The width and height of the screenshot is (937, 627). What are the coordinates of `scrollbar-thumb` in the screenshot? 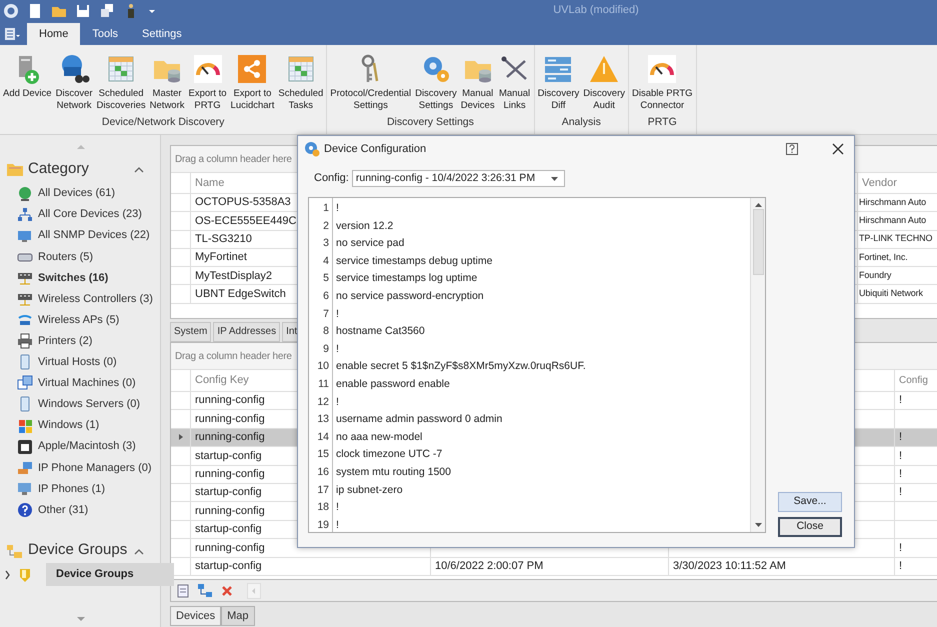 It's located at (758, 242).